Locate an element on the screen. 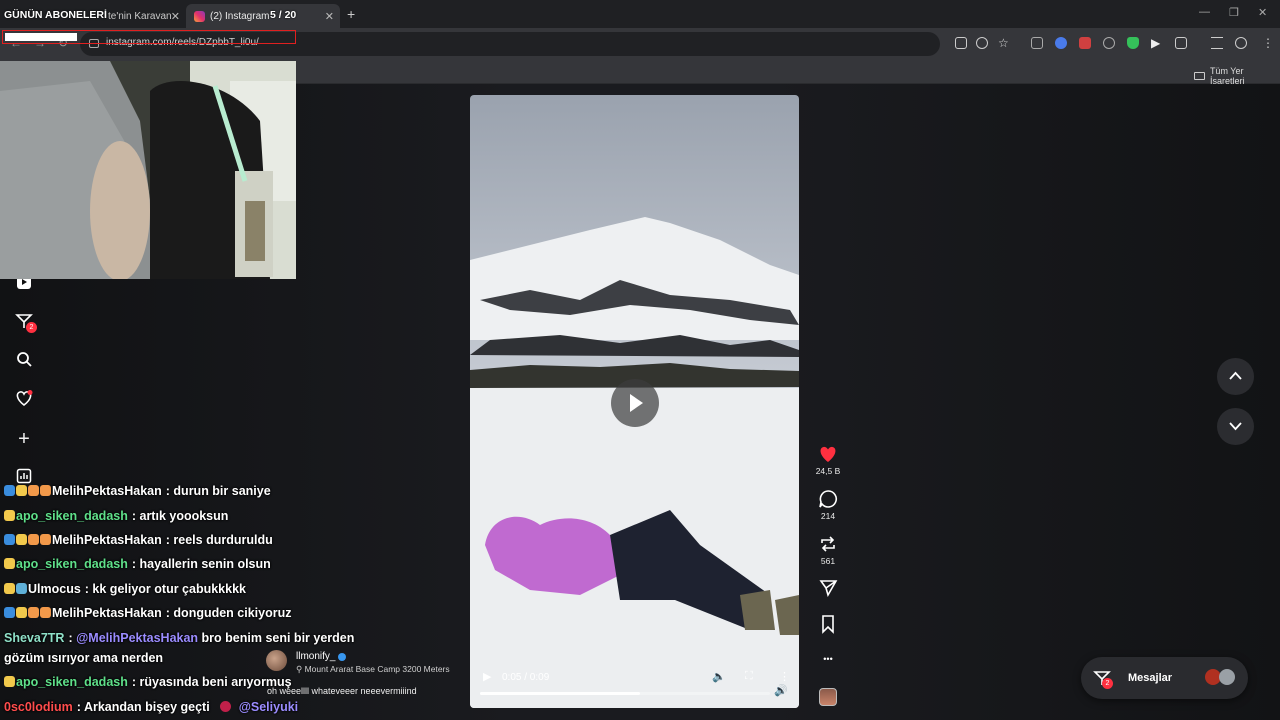 The width and height of the screenshot is (1280, 720). bookmark-star-icon: ☆ is located at coordinates (1003, 43).